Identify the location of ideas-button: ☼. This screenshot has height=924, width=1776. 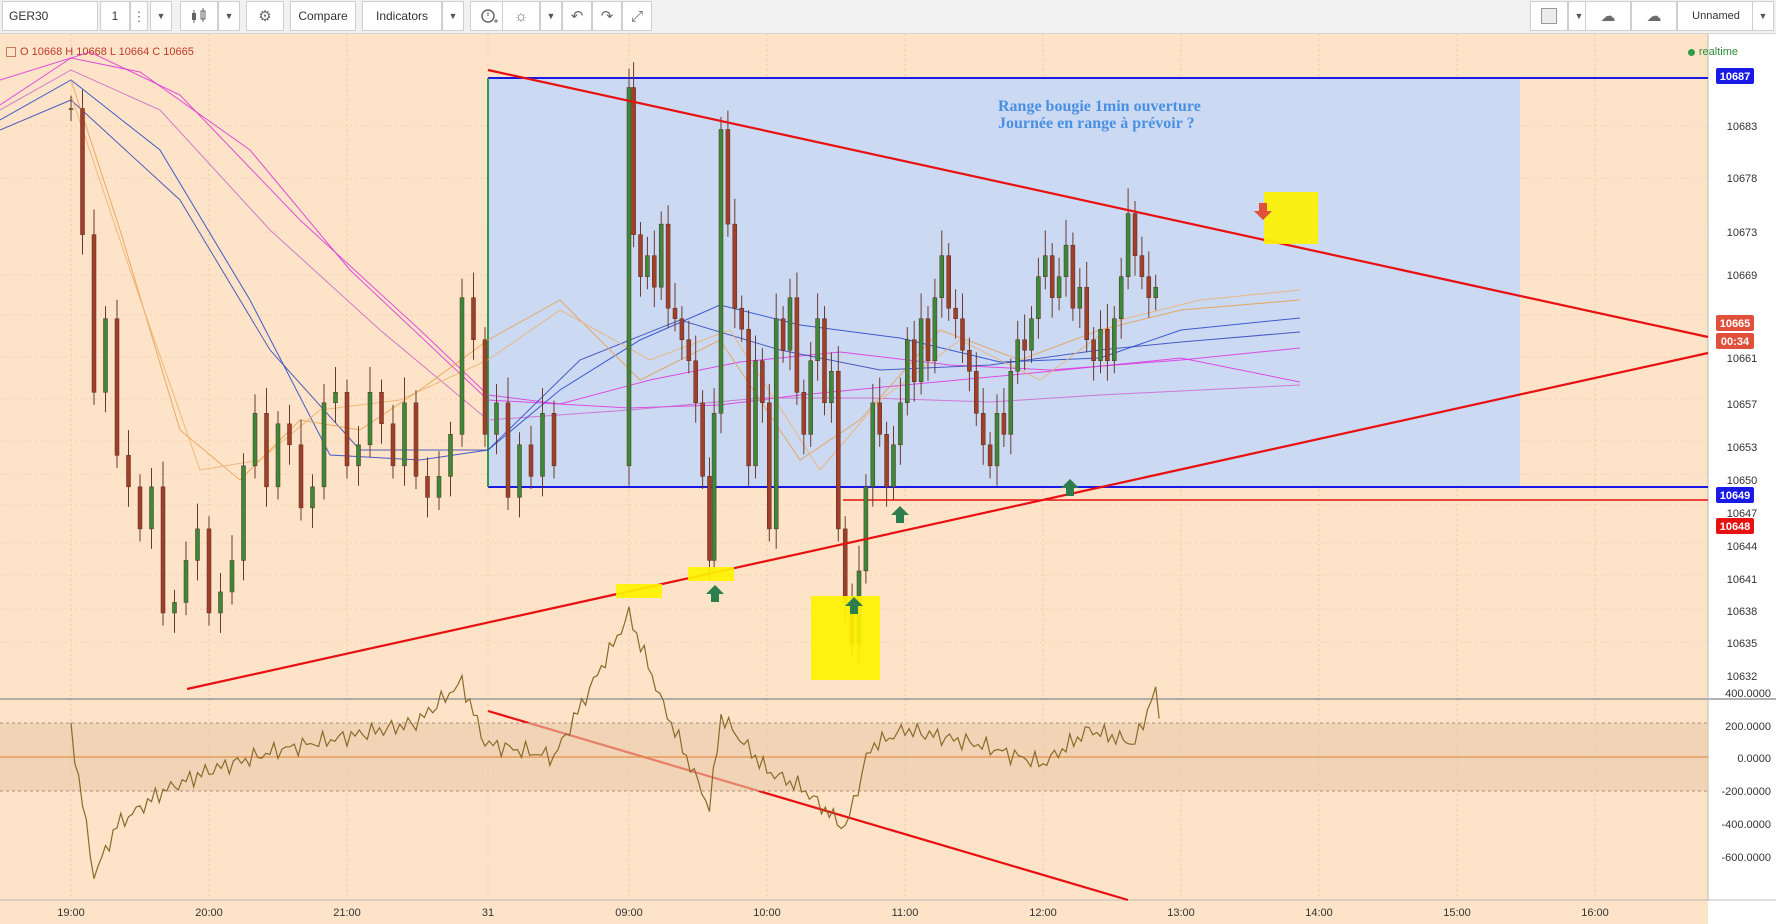
(521, 16).